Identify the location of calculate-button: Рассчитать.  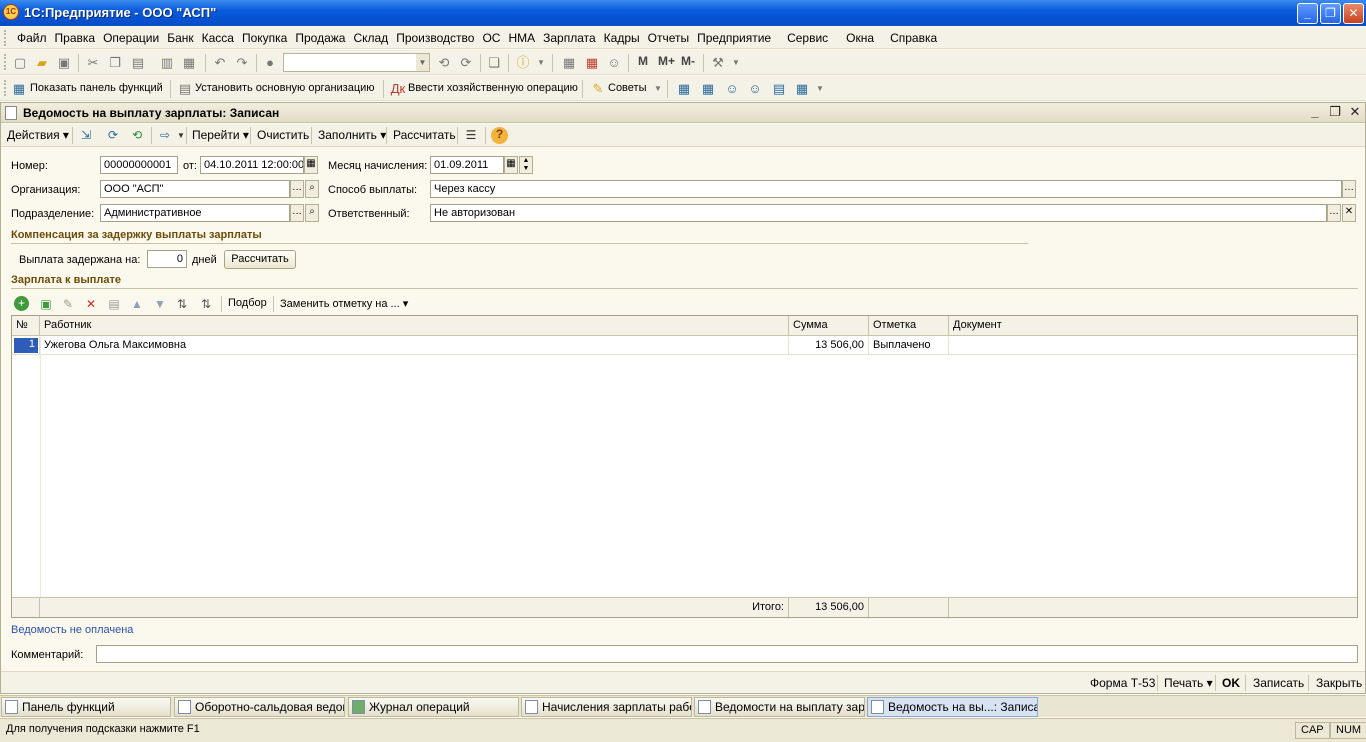
(424, 135).